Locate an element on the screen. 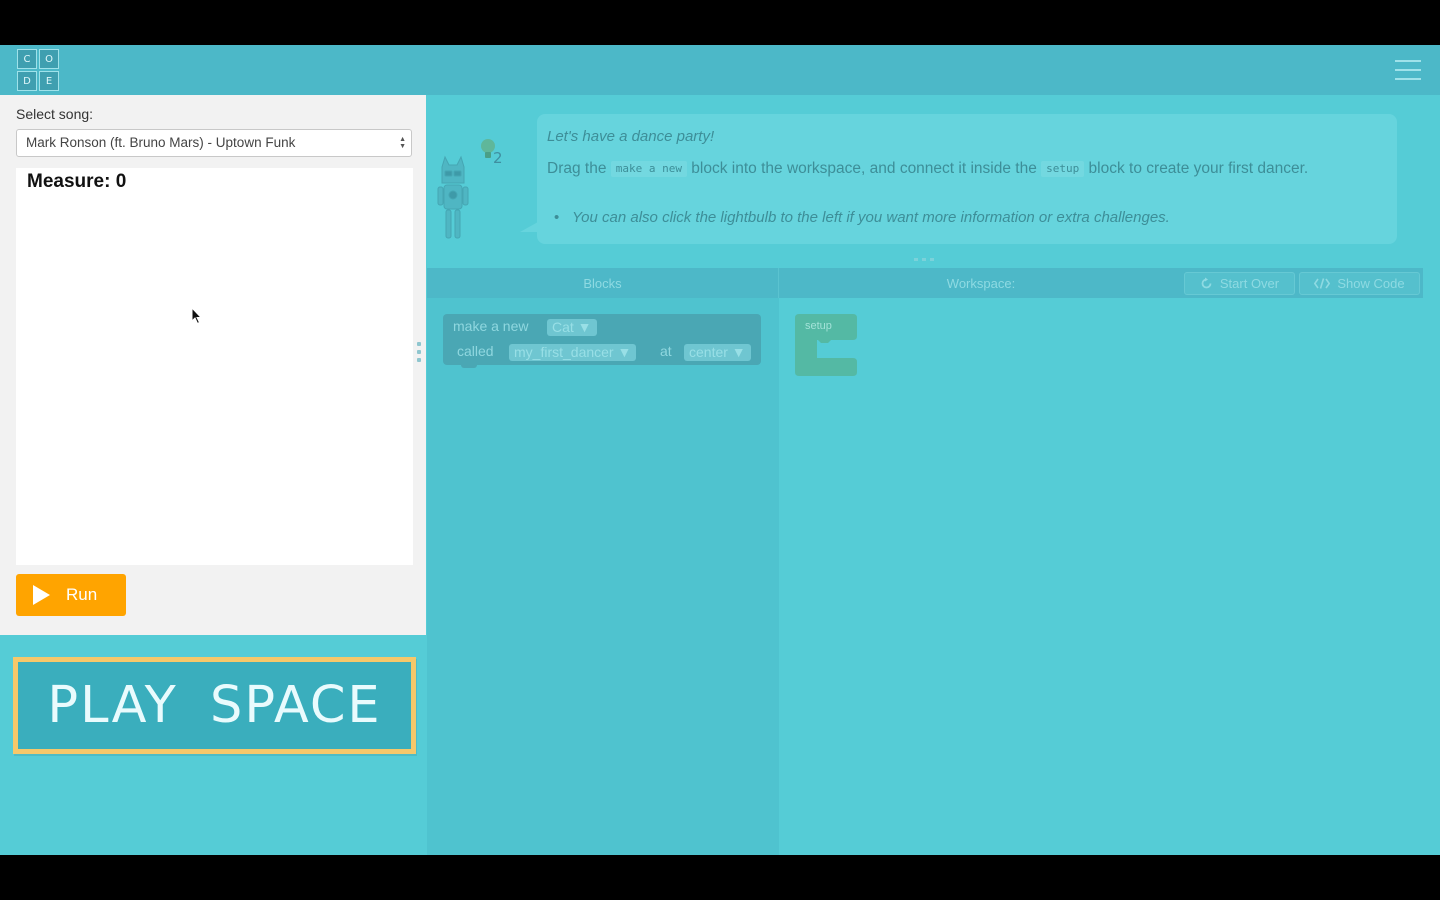 Image resolution: width=1440 pixels, height=900 pixels. character-dropdown: Cat ▼ is located at coordinates (572, 327).